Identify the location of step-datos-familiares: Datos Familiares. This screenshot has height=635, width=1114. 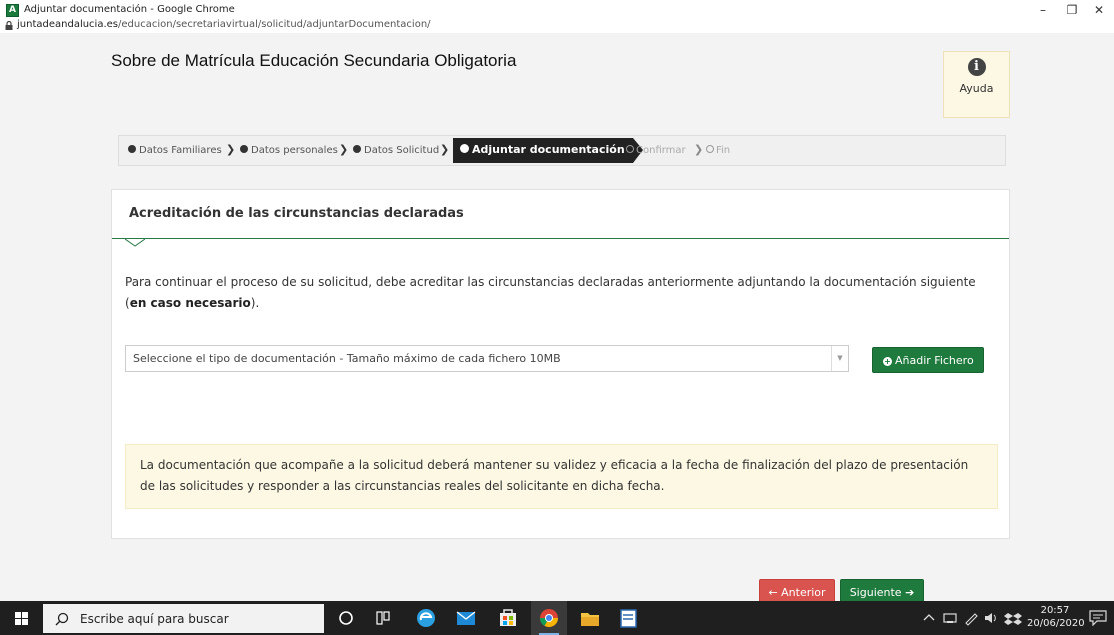
(175, 150).